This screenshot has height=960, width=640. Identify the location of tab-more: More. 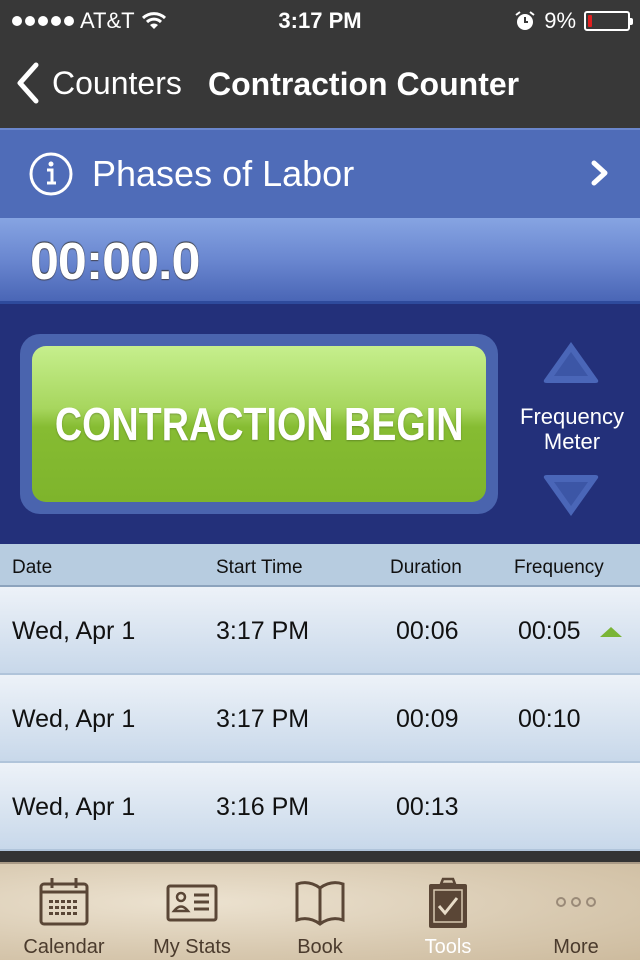
(576, 912).